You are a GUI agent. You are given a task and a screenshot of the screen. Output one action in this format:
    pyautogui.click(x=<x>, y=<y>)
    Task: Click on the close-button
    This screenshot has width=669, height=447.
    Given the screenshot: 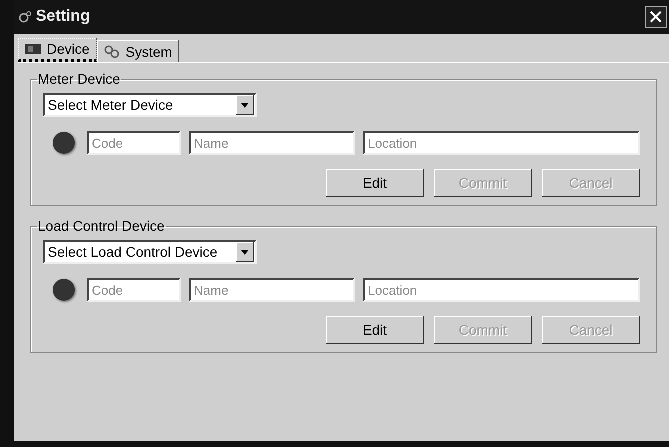 What is the action you would take?
    pyautogui.click(x=656, y=17)
    